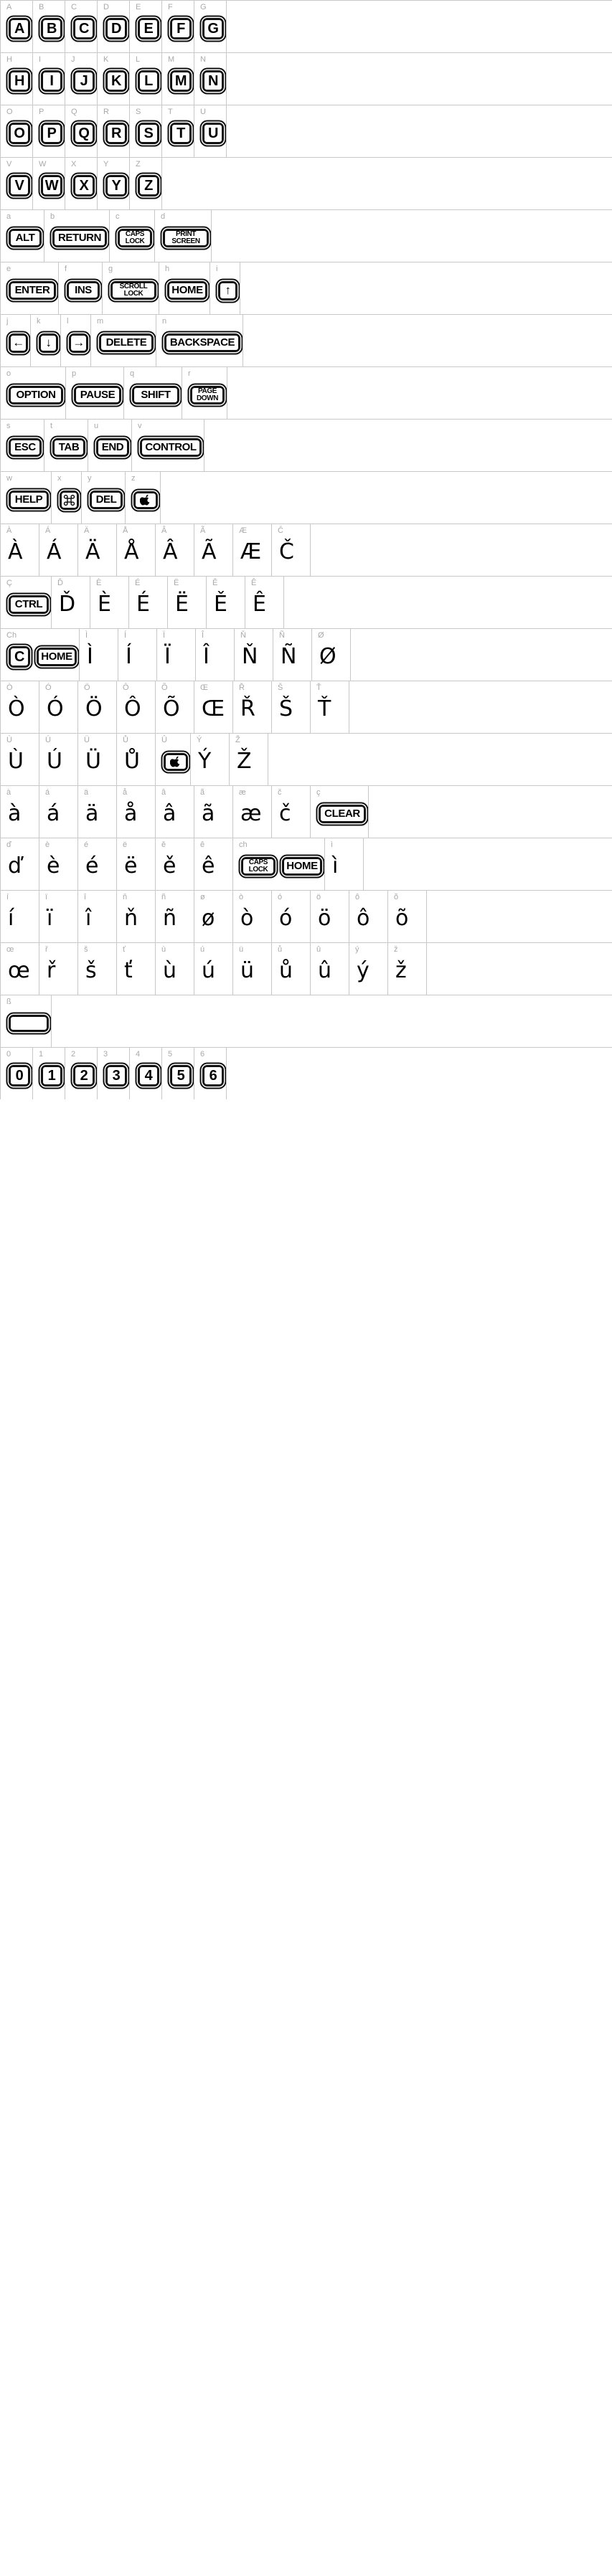 This screenshot has height=2576, width=612. What do you see at coordinates (19, 1075) in the screenshot?
I see `keycap-0: 0` at bounding box center [19, 1075].